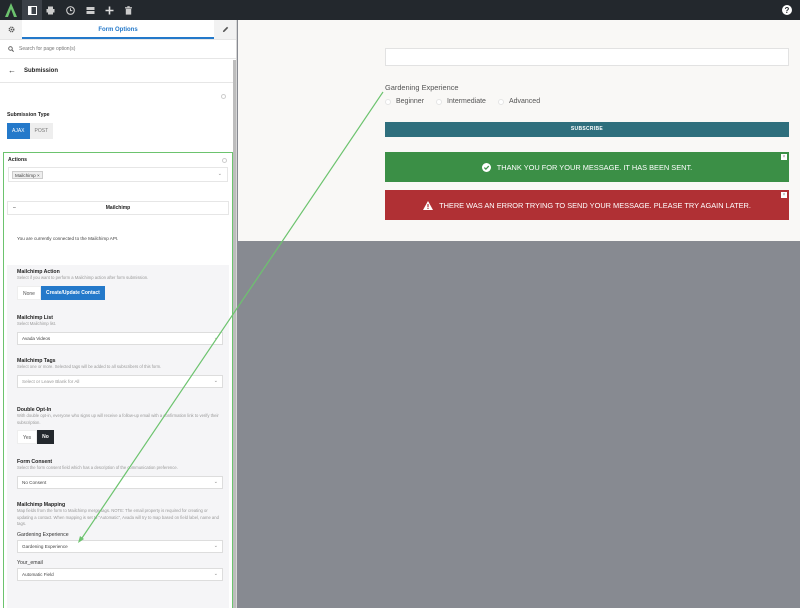  I want to click on select-value: No Consent, so click(34, 482).